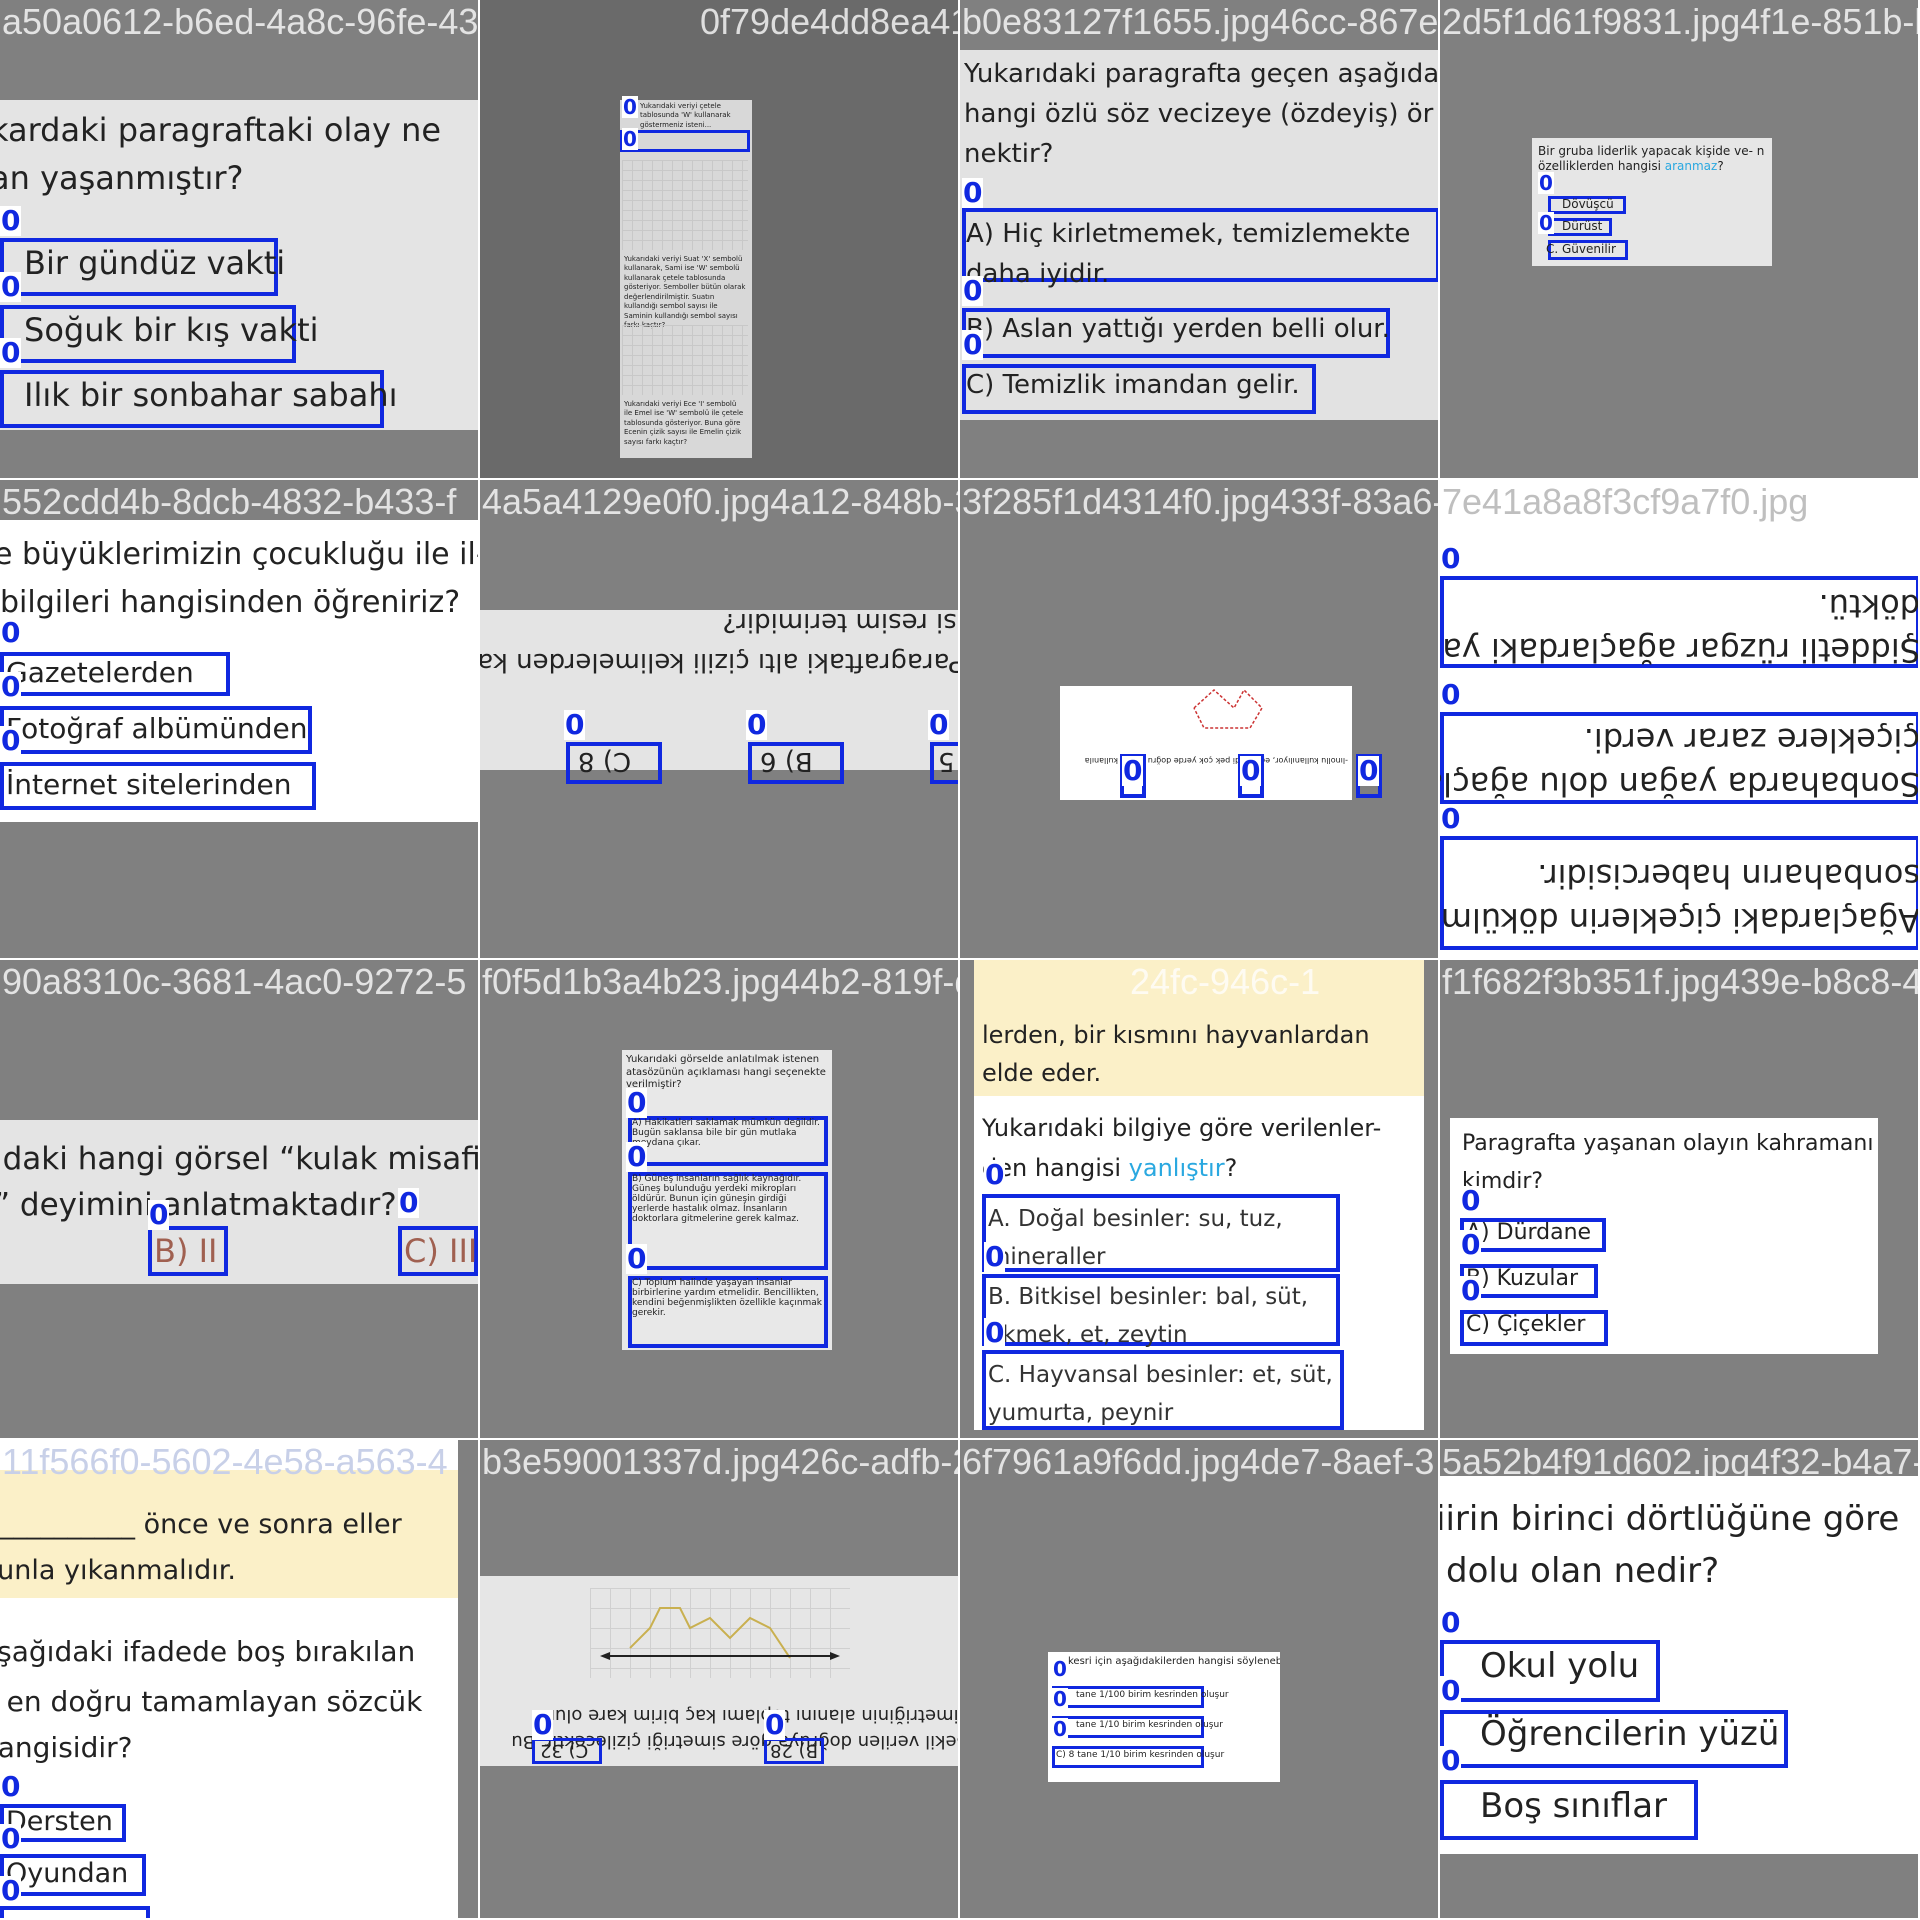  What do you see at coordinates (230, 602) in the screenshot?
I see `question-line: bilgileri hangisinden öğreniriz?` at bounding box center [230, 602].